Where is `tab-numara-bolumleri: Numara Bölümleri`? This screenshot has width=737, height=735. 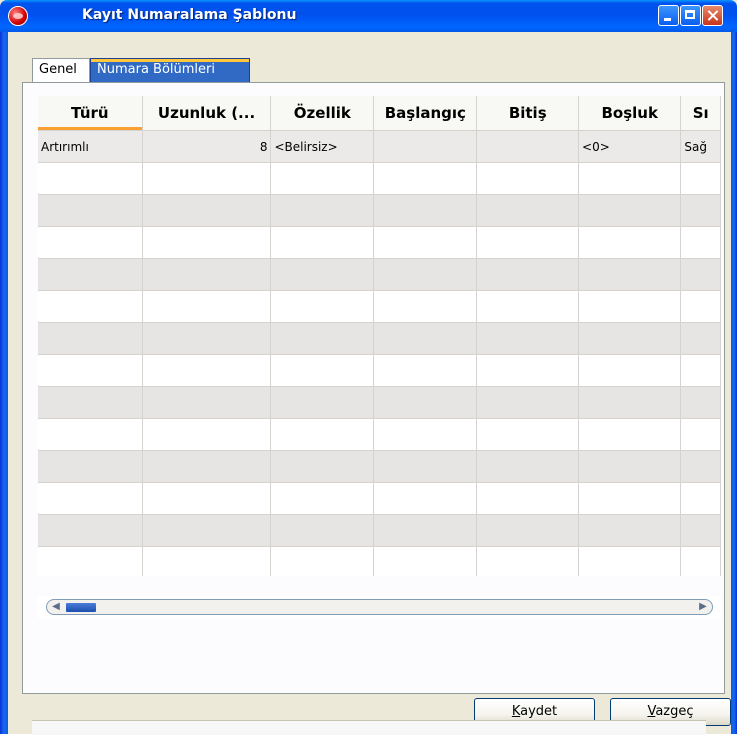
tab-numara-bolumleri: Numara Bölümleri is located at coordinates (170, 70).